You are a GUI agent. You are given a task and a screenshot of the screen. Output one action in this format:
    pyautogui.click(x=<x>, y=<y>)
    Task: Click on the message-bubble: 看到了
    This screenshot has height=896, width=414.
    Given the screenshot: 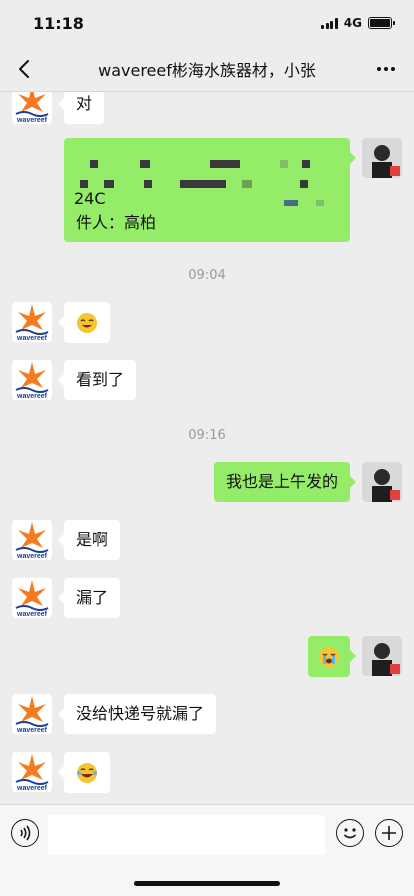 What is the action you would take?
    pyautogui.click(x=97, y=380)
    